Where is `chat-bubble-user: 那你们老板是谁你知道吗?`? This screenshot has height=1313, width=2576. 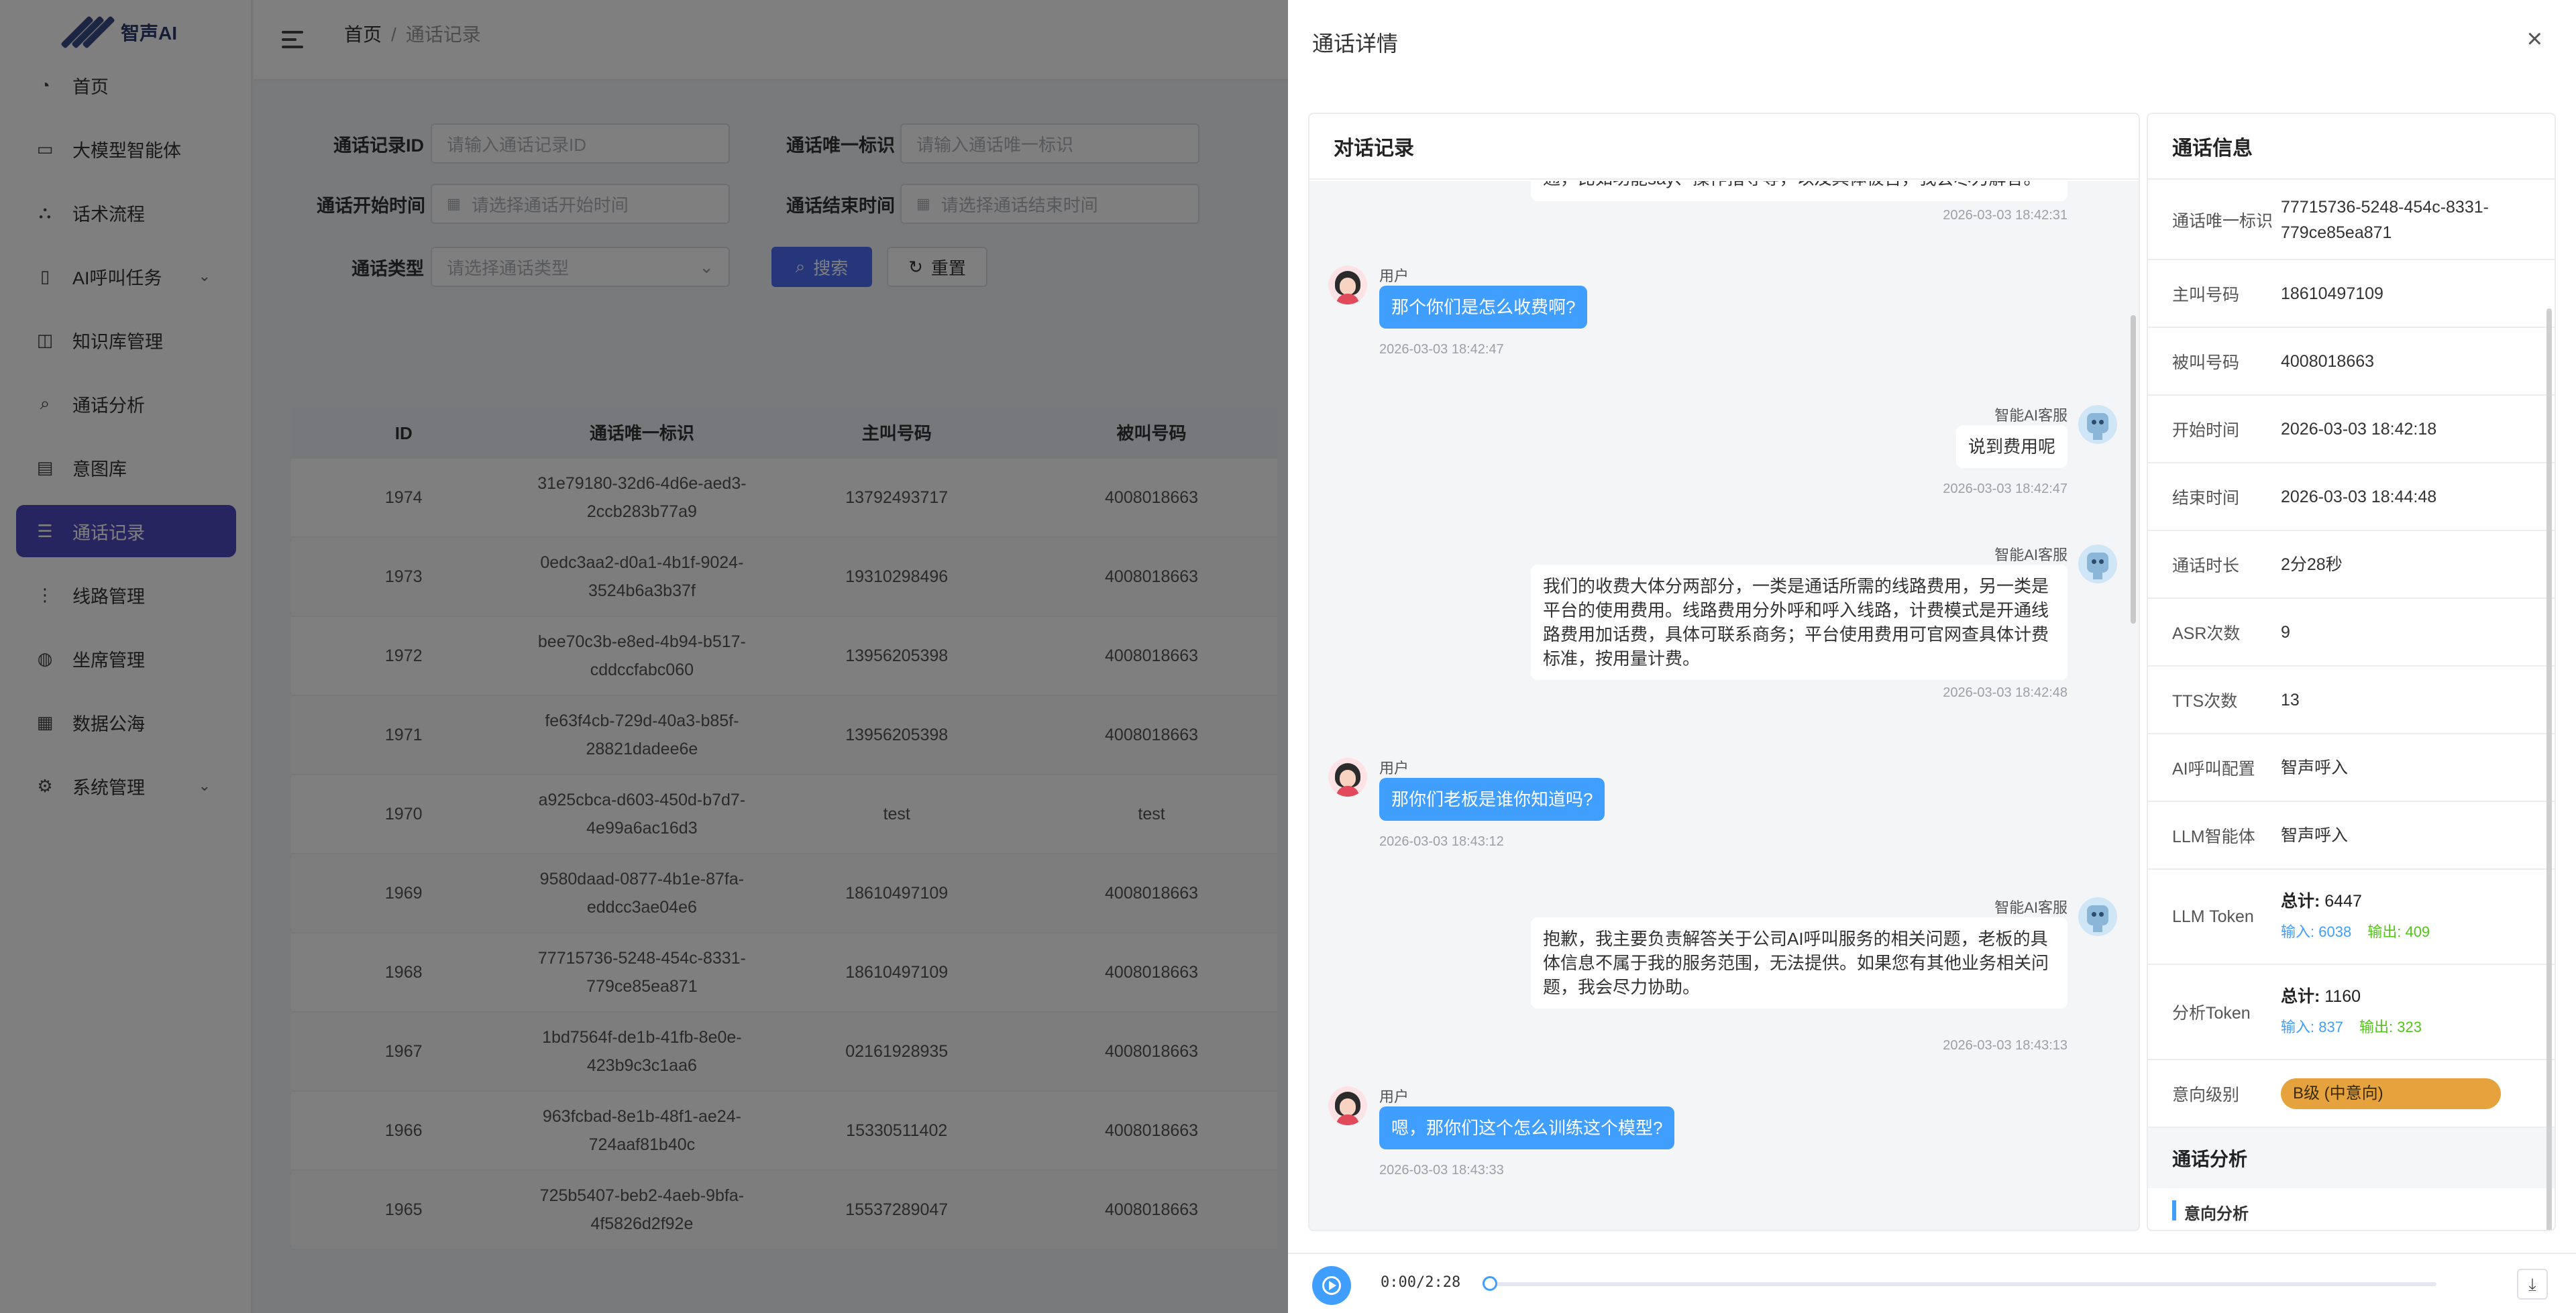 chat-bubble-user: 那你们老板是谁你知道吗? is located at coordinates (1492, 799).